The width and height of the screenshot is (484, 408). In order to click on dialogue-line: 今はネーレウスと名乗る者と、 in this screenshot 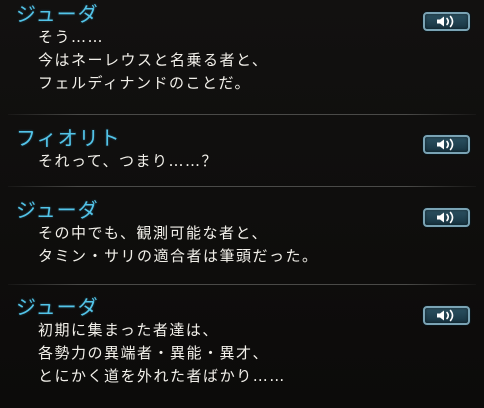, I will do `click(153, 60)`.